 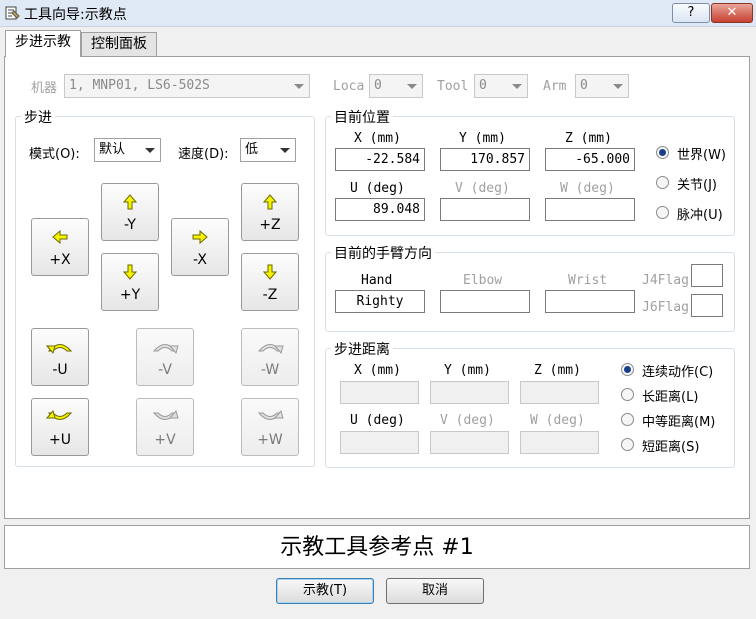 What do you see at coordinates (60, 357) in the screenshot?
I see `jog-minus-u-button: -U` at bounding box center [60, 357].